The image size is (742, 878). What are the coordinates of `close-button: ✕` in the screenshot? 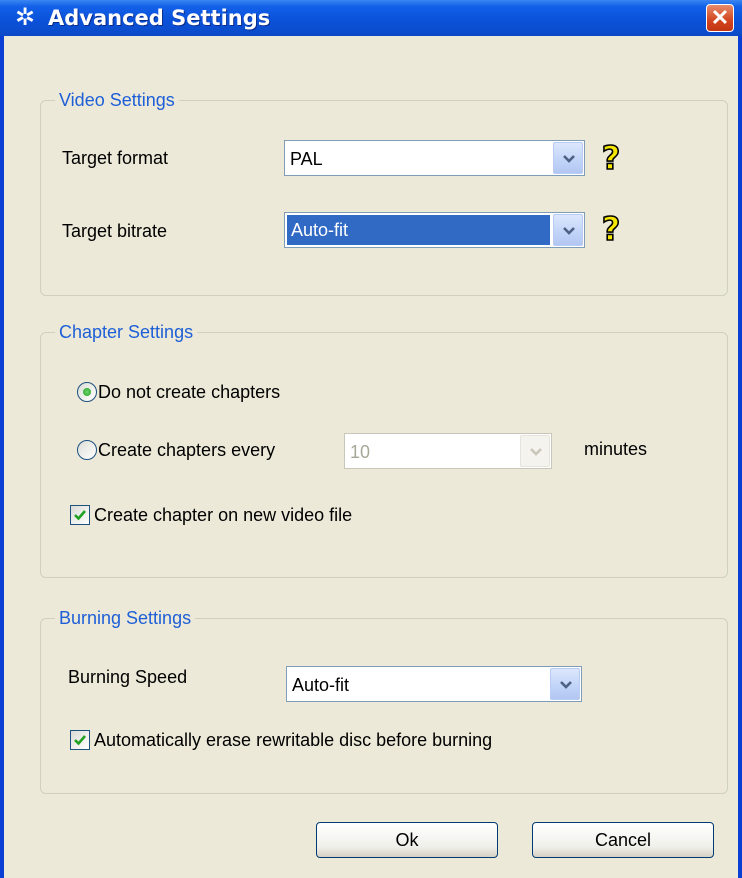 It's located at (720, 18).